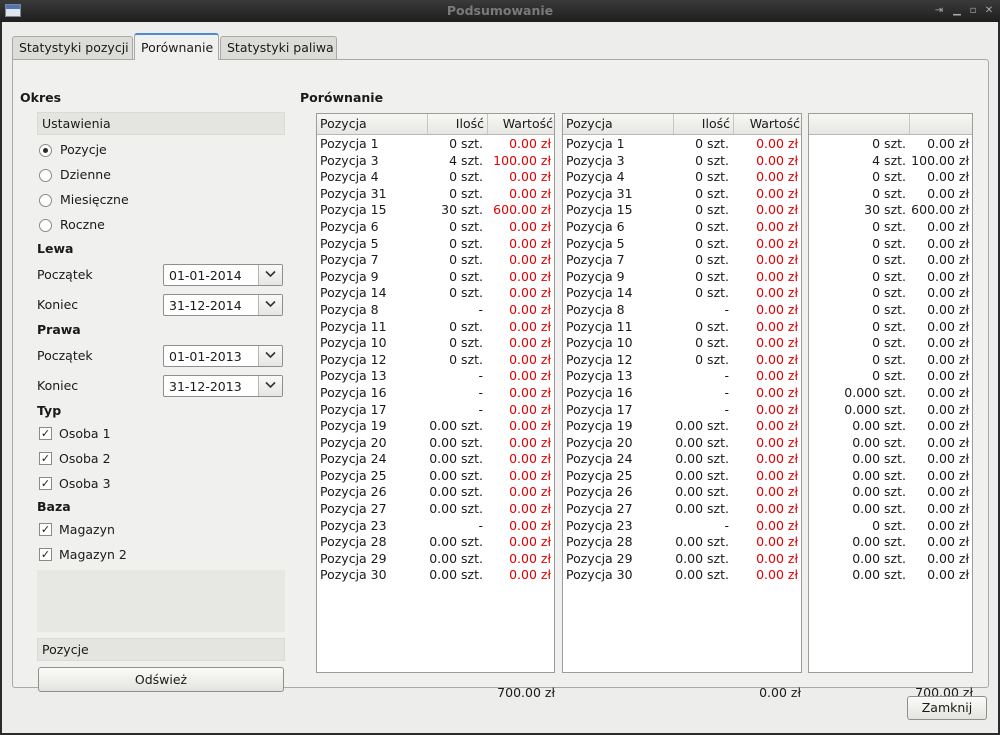 The image size is (1000, 735). I want to click on checkbox-osoba-2: ✓, so click(45, 458).